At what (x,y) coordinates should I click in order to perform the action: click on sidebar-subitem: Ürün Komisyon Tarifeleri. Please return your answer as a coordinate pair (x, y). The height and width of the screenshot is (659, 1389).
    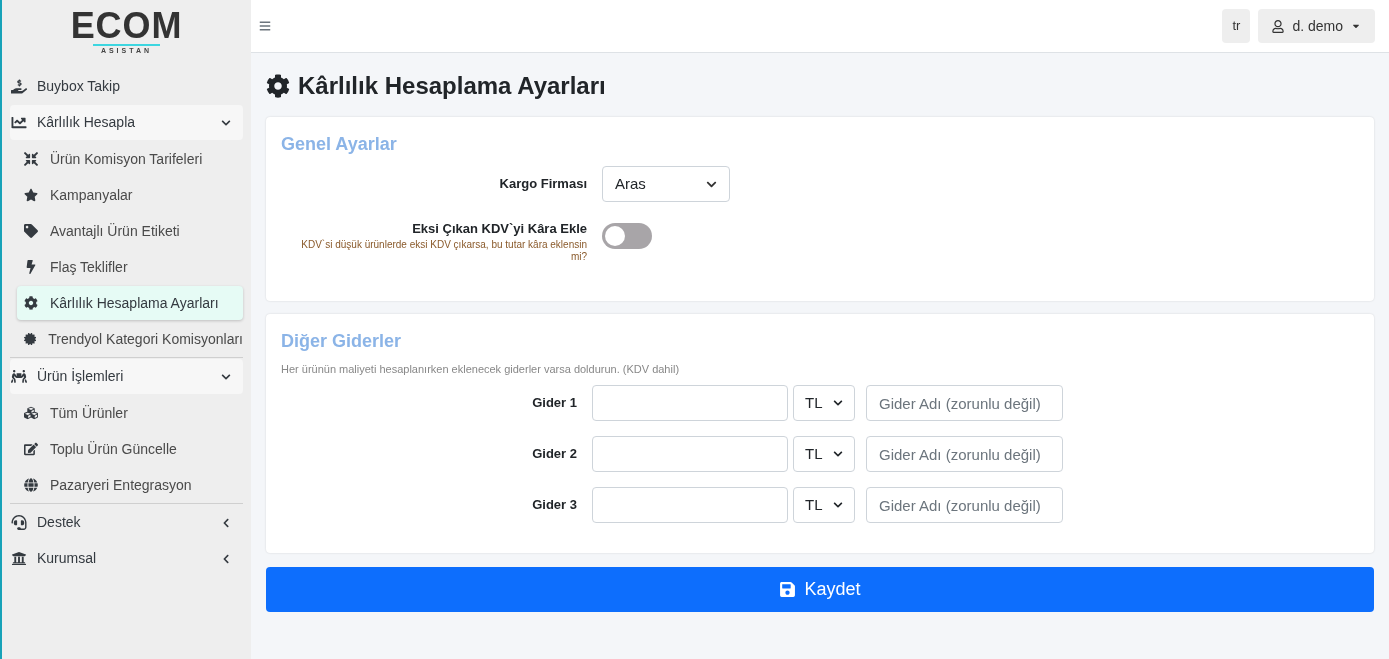
    Looking at the image, I should click on (130, 159).